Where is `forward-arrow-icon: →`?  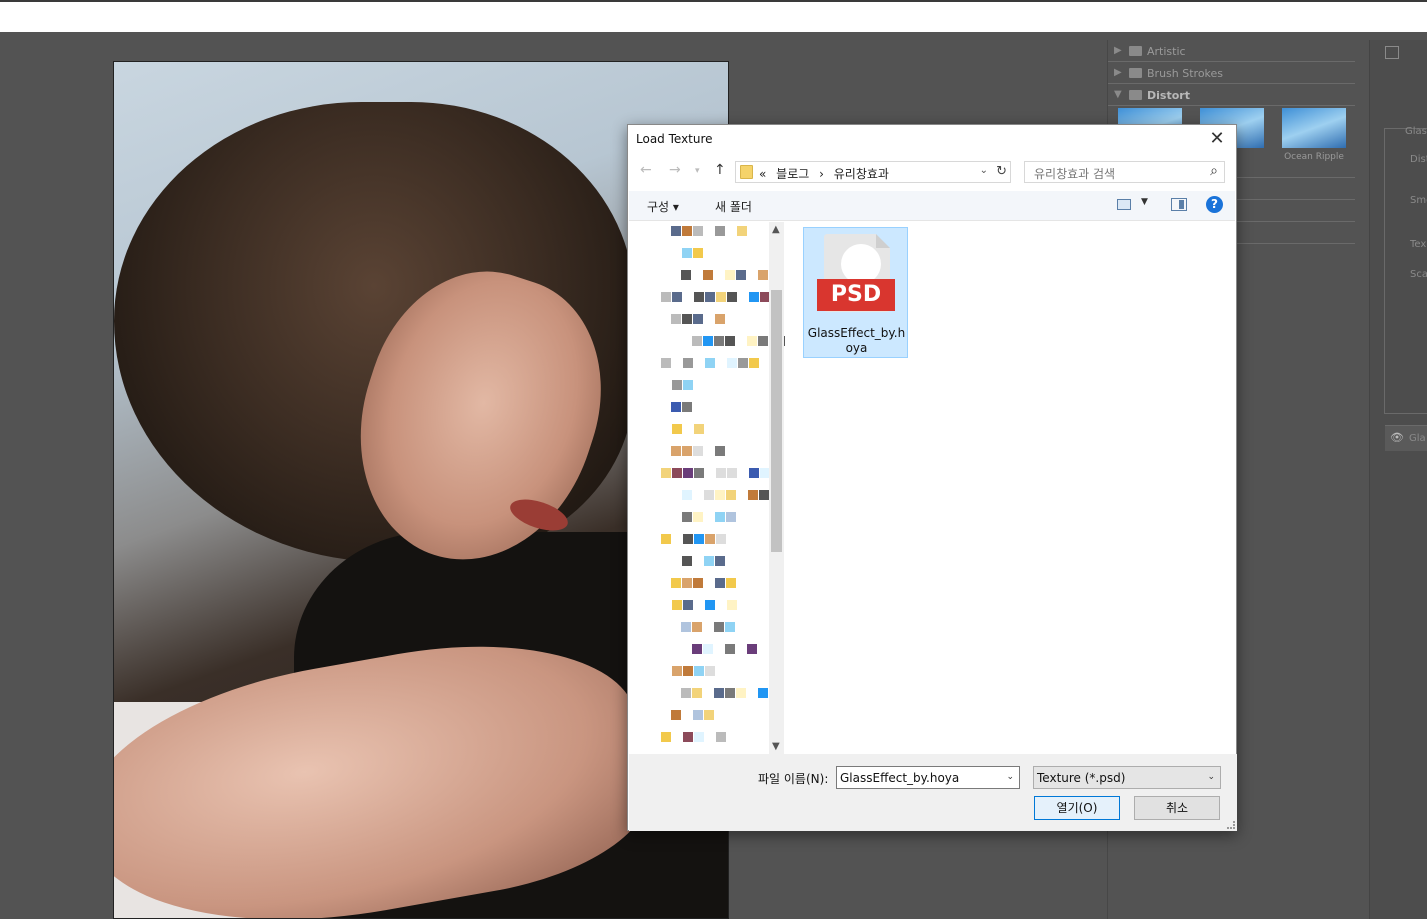 forward-arrow-icon: → is located at coordinates (675, 170).